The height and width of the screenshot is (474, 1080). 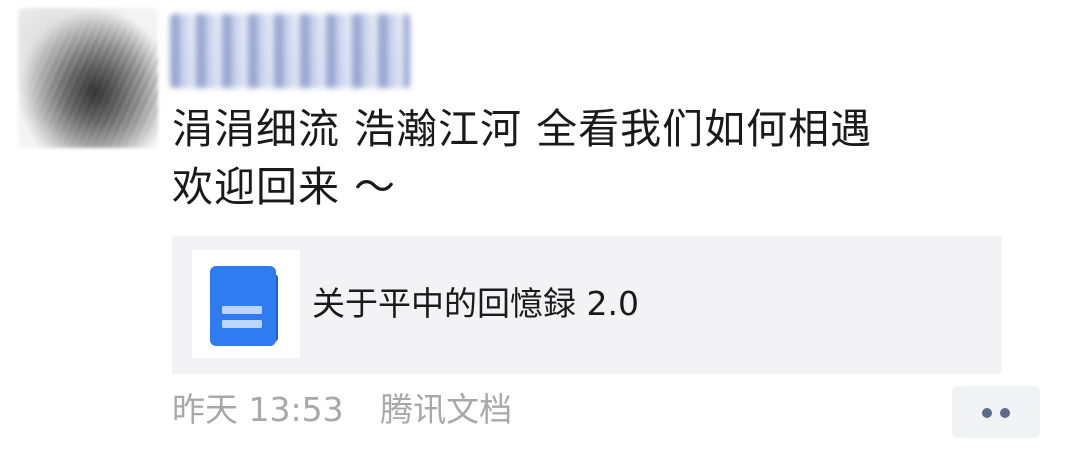 I want to click on tencent-docs-document-icon, so click(x=244, y=306).